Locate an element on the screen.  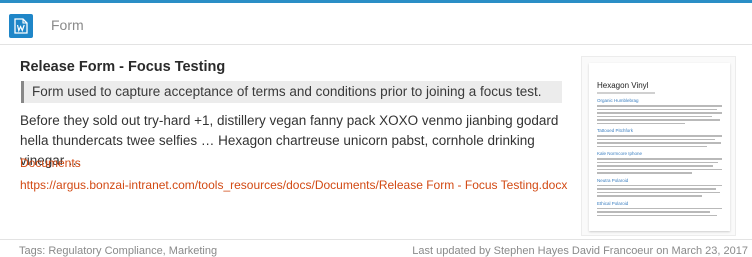
thumbnail-heading: Tattooed Pitchfork is located at coordinates (615, 130).